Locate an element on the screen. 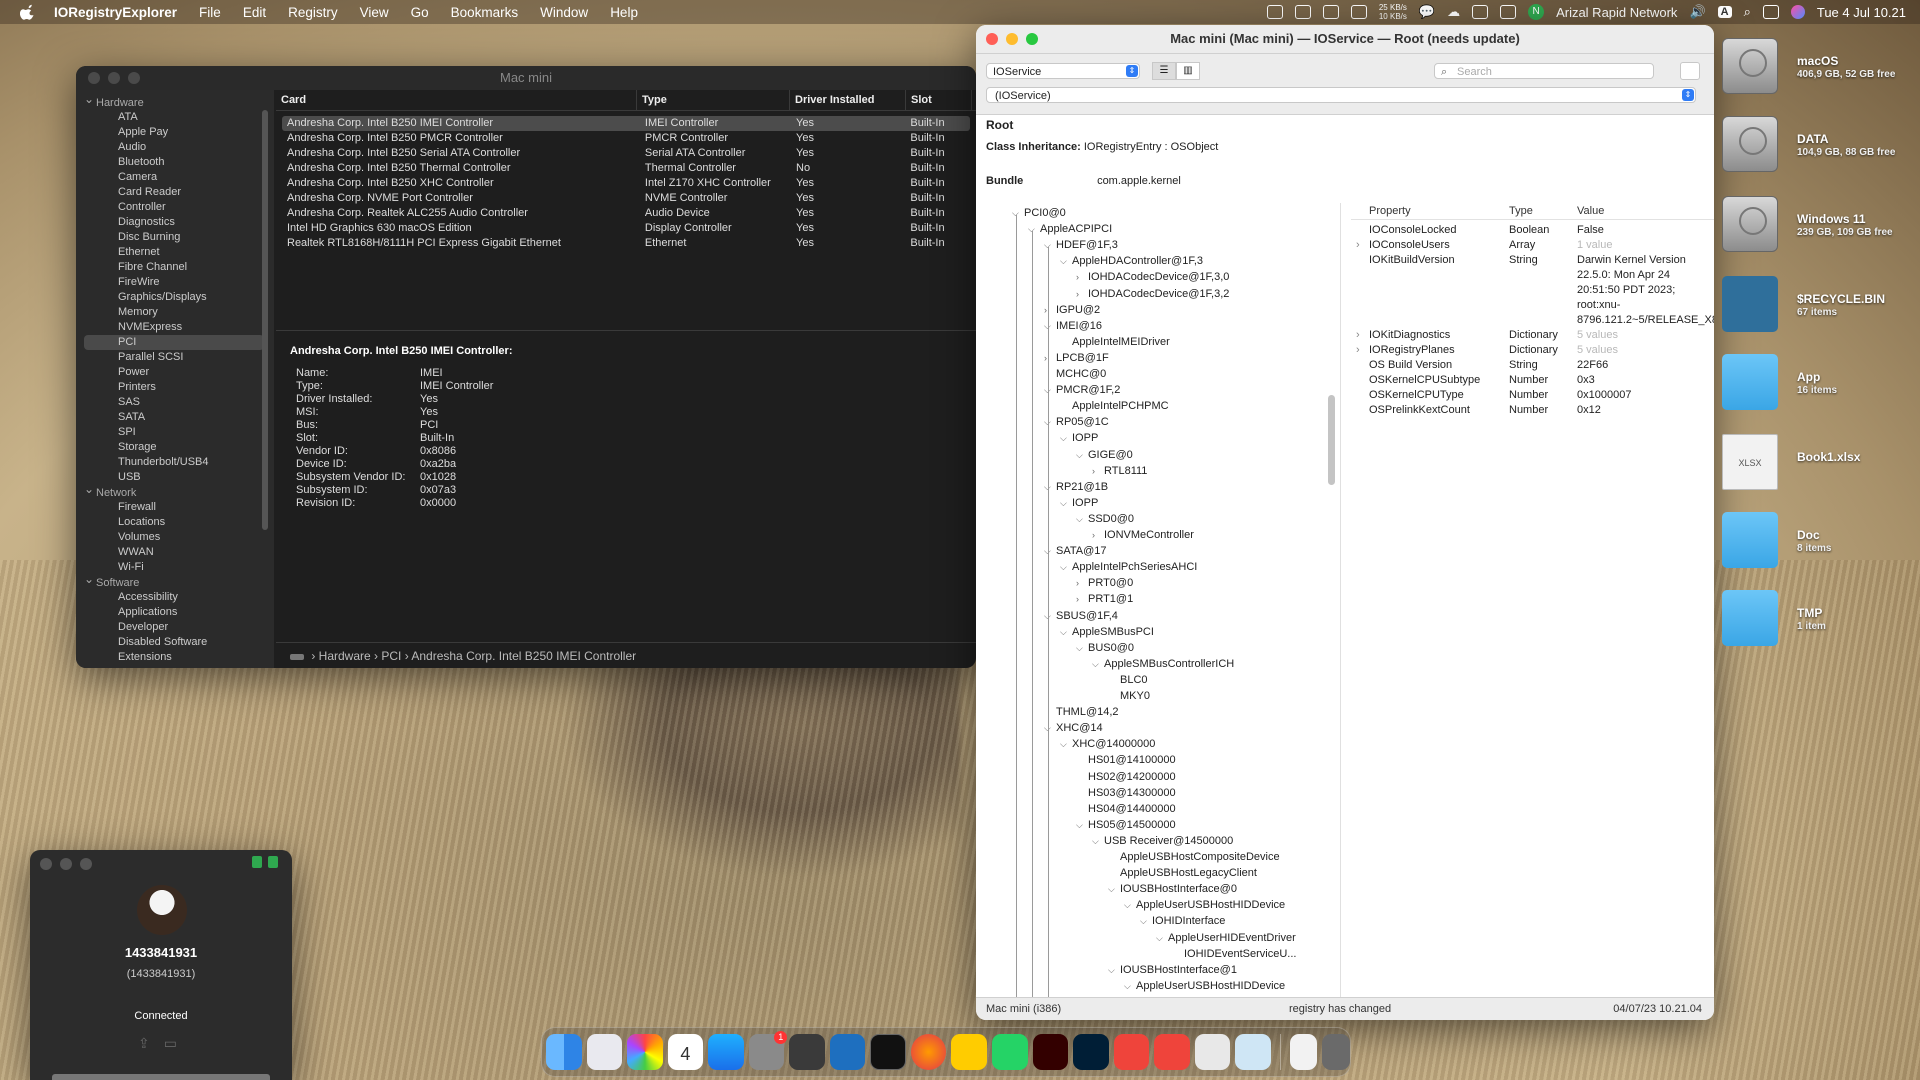  sidebar-item: Storage is located at coordinates (175, 447).